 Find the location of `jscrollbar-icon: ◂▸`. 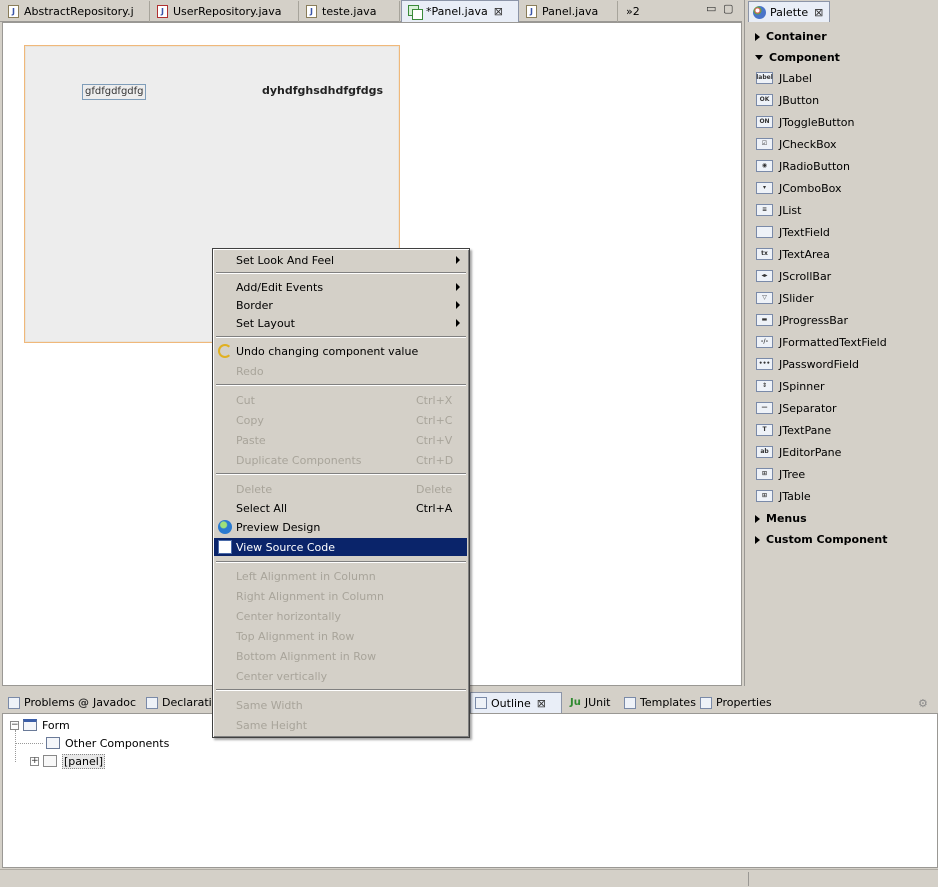

jscrollbar-icon: ◂▸ is located at coordinates (764, 276).